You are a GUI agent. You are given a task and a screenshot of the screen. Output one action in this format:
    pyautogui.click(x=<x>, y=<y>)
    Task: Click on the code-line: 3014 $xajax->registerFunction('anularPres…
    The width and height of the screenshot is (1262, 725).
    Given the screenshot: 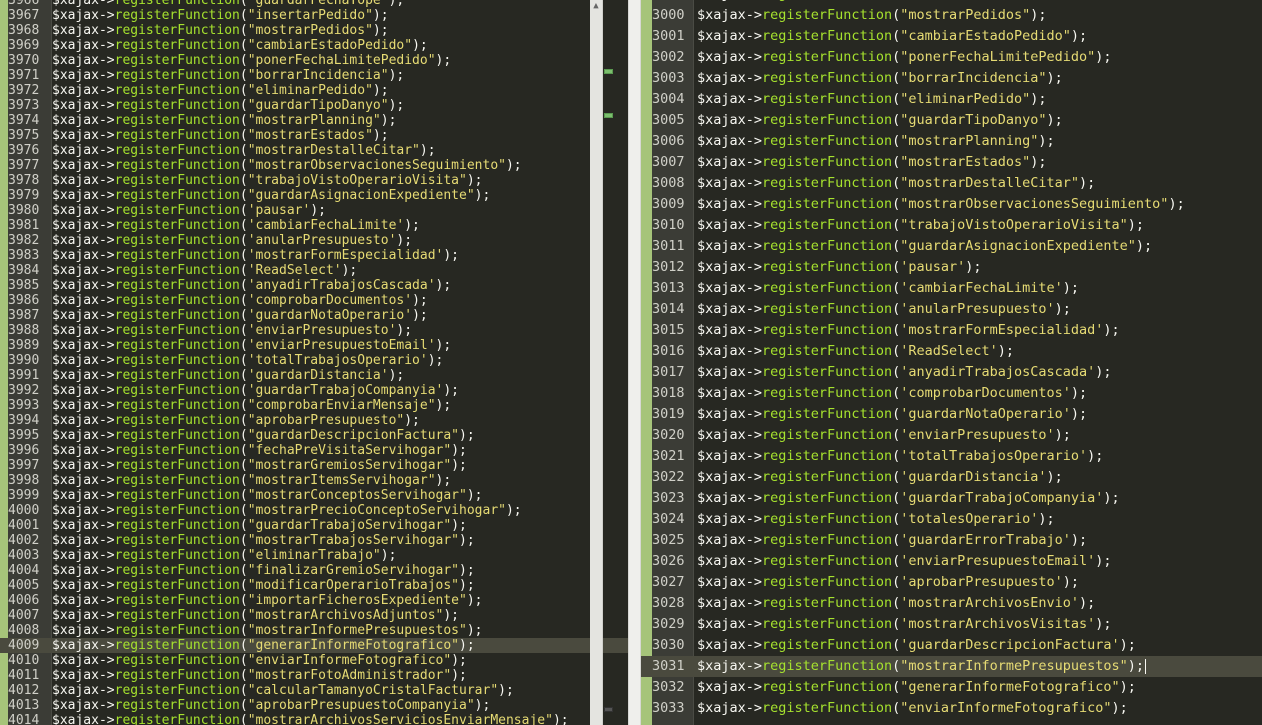 What is the action you would take?
    pyautogui.click(x=951, y=309)
    